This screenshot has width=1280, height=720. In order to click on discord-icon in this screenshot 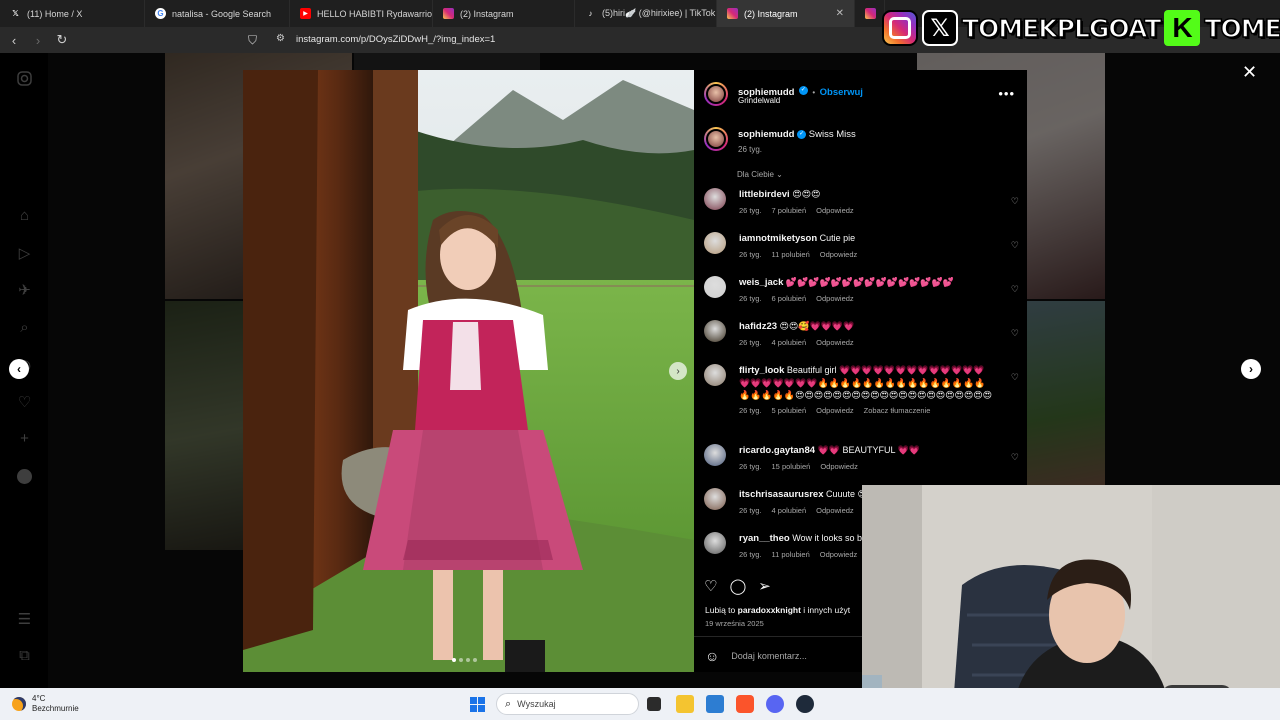, I will do `click(775, 704)`.